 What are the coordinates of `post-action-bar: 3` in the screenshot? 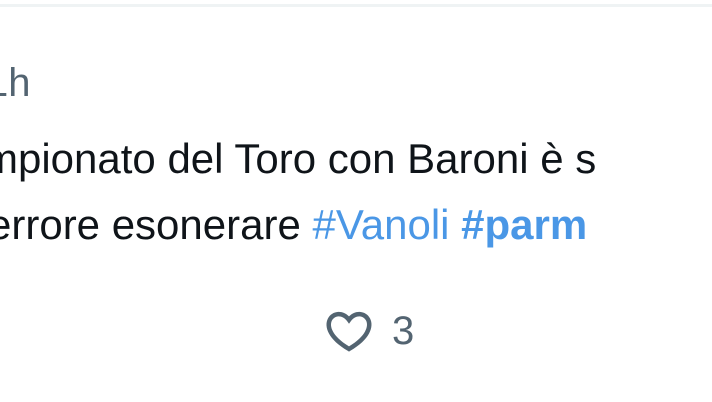 It's located at (368, 331).